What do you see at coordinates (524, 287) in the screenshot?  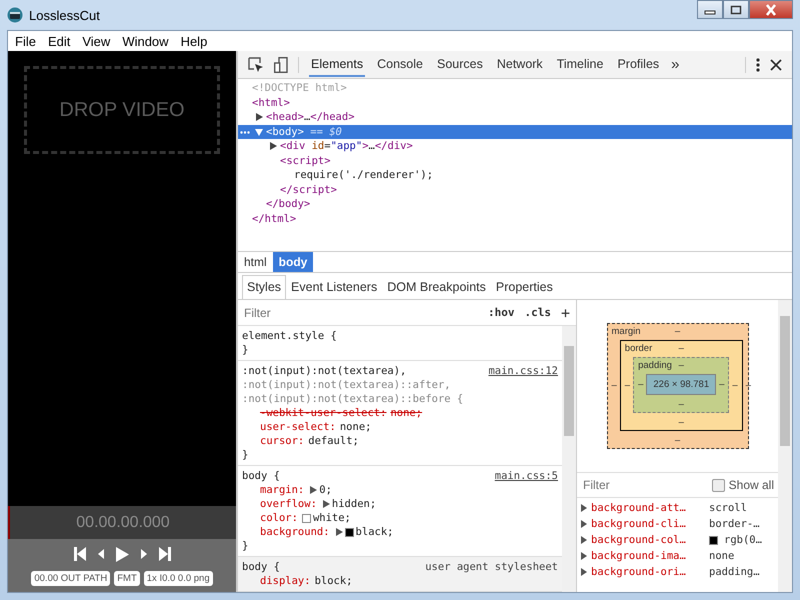 I see `panel-tab: Properties` at bounding box center [524, 287].